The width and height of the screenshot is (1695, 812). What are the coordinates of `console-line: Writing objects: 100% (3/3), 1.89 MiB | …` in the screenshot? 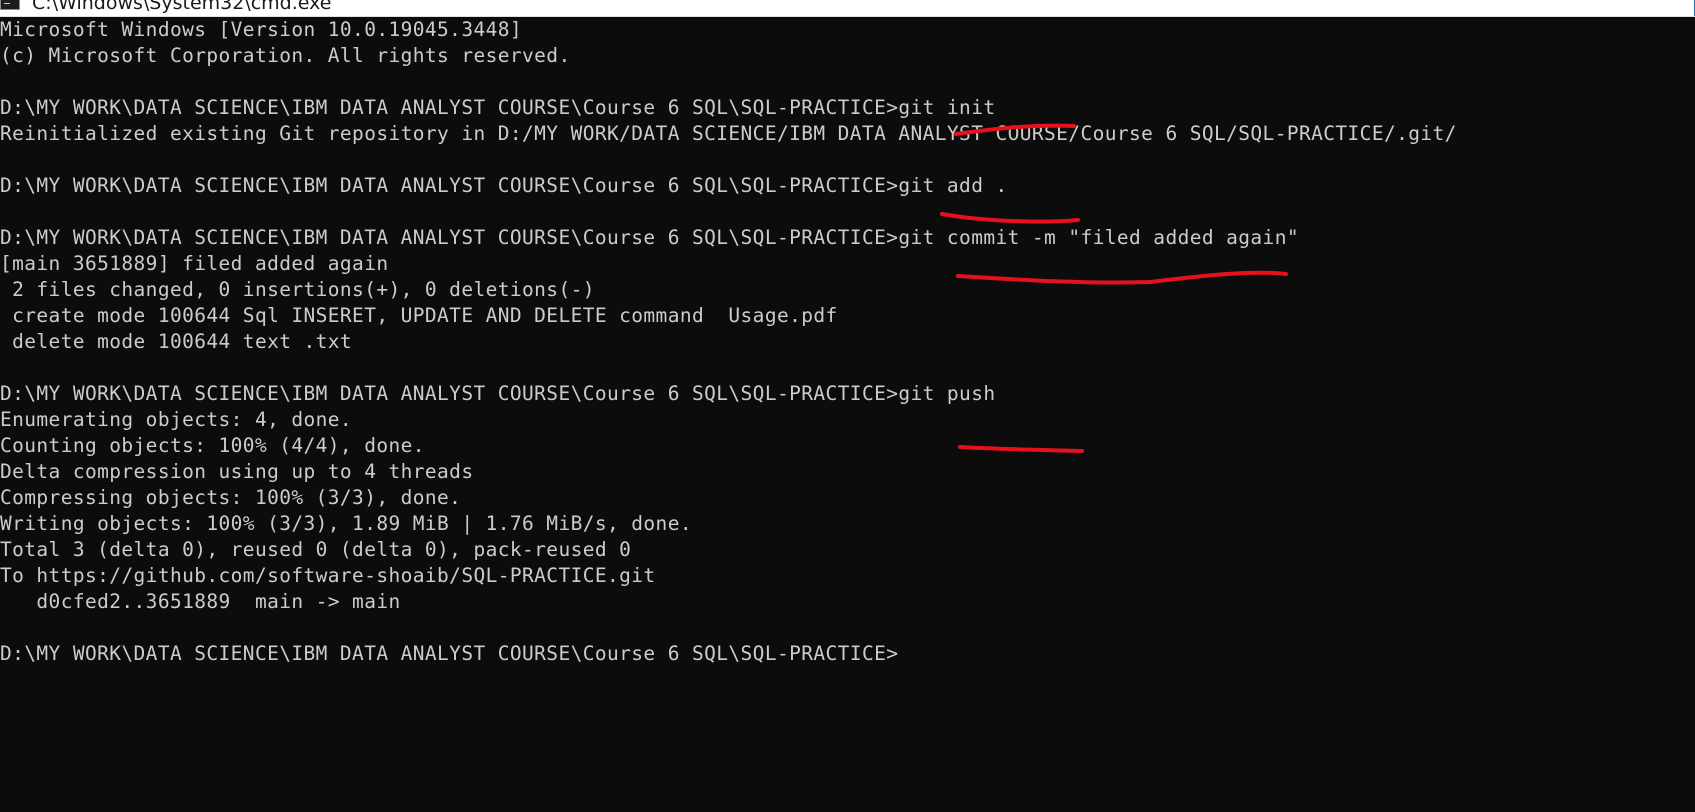 It's located at (346, 523).